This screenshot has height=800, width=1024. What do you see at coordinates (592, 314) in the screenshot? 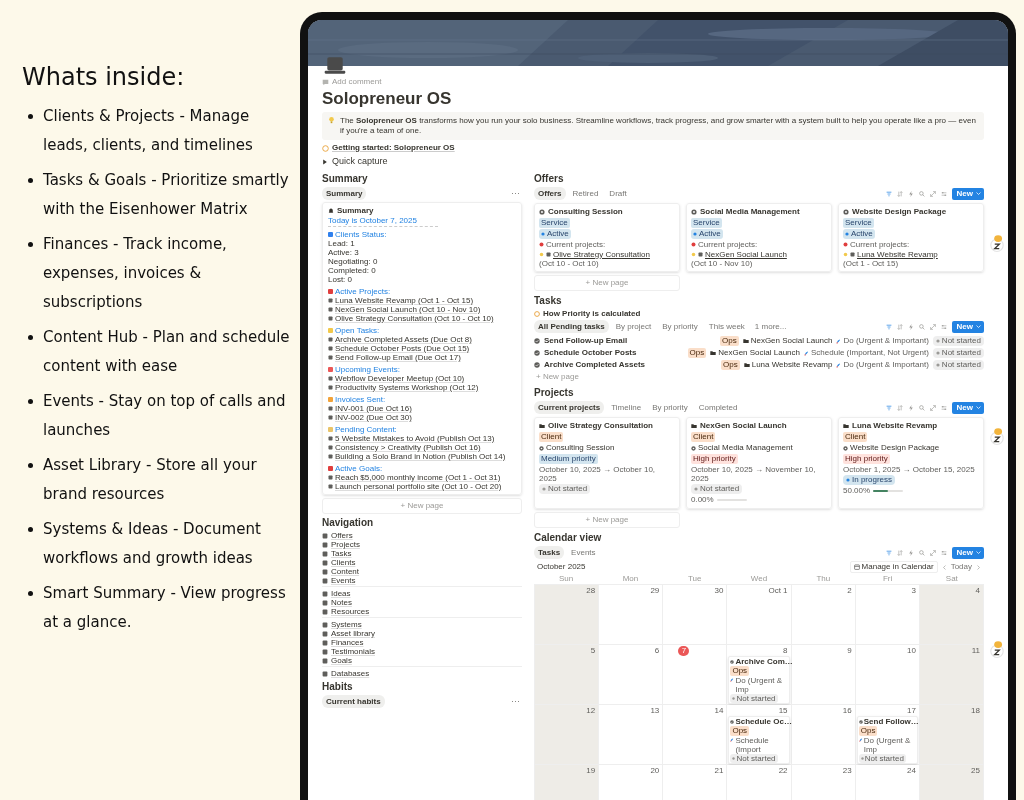
I see `priority-info-link: How Priority is calculated` at bounding box center [592, 314].